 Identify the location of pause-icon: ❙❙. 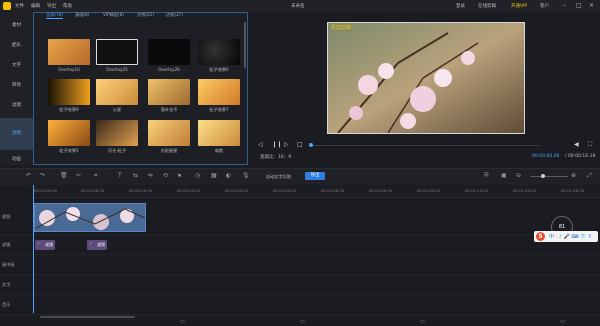
(277, 144).